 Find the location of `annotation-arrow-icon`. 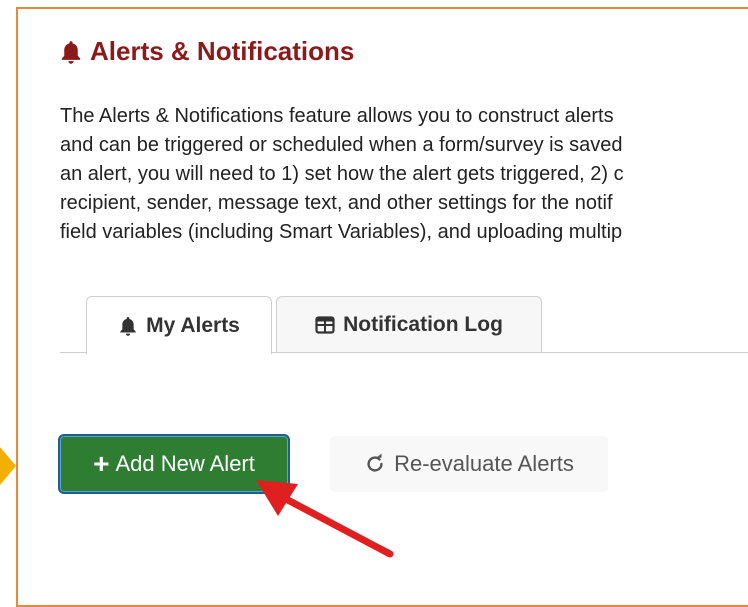

annotation-arrow-icon is located at coordinates (325, 519).